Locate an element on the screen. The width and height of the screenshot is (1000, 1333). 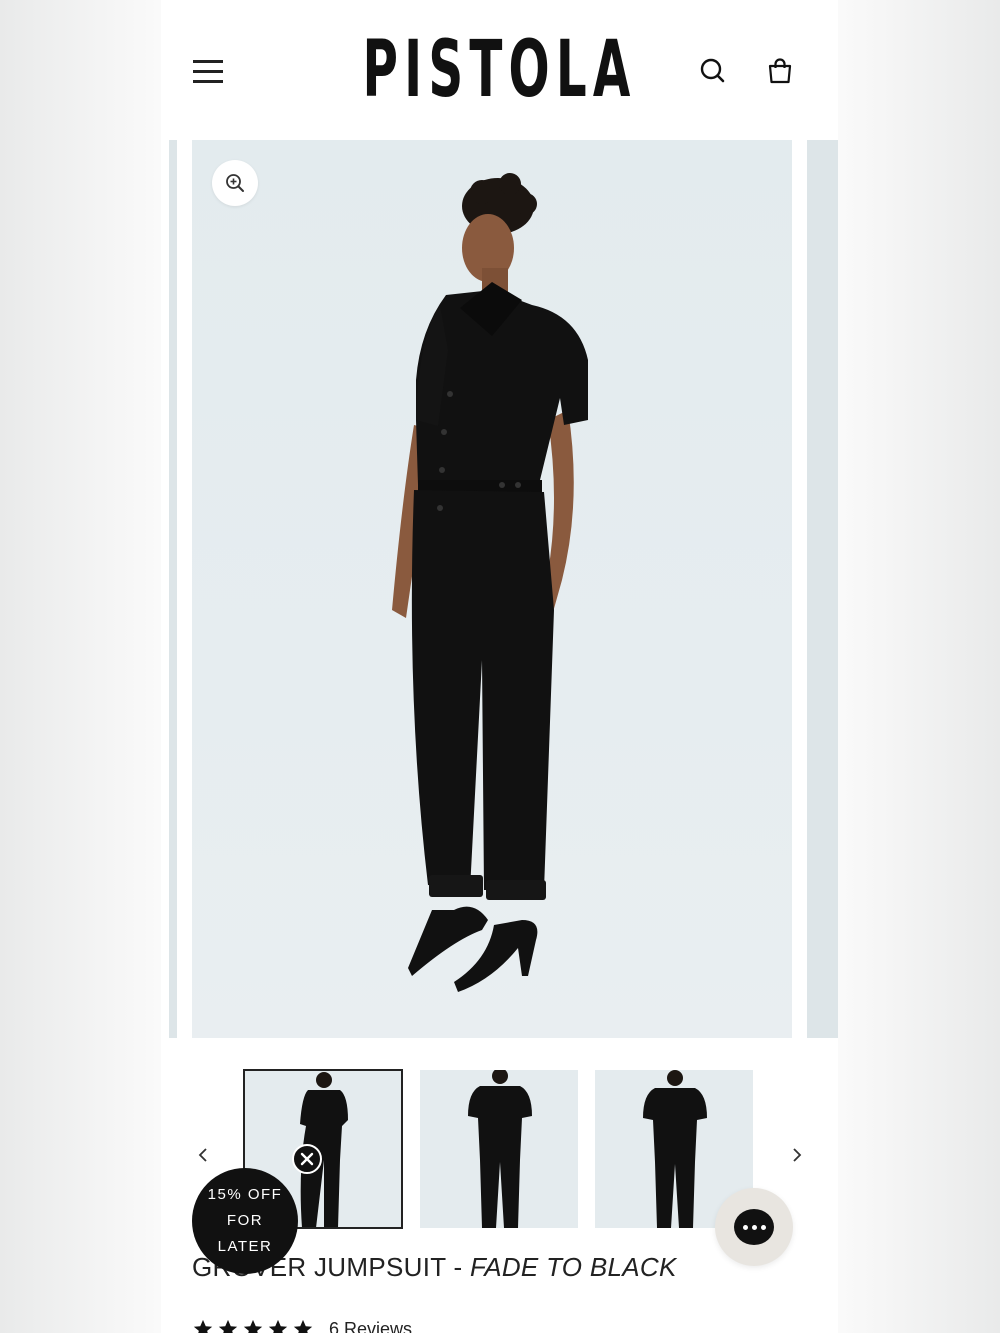
promo-line-2: FOR is located at coordinates (245, 1220).